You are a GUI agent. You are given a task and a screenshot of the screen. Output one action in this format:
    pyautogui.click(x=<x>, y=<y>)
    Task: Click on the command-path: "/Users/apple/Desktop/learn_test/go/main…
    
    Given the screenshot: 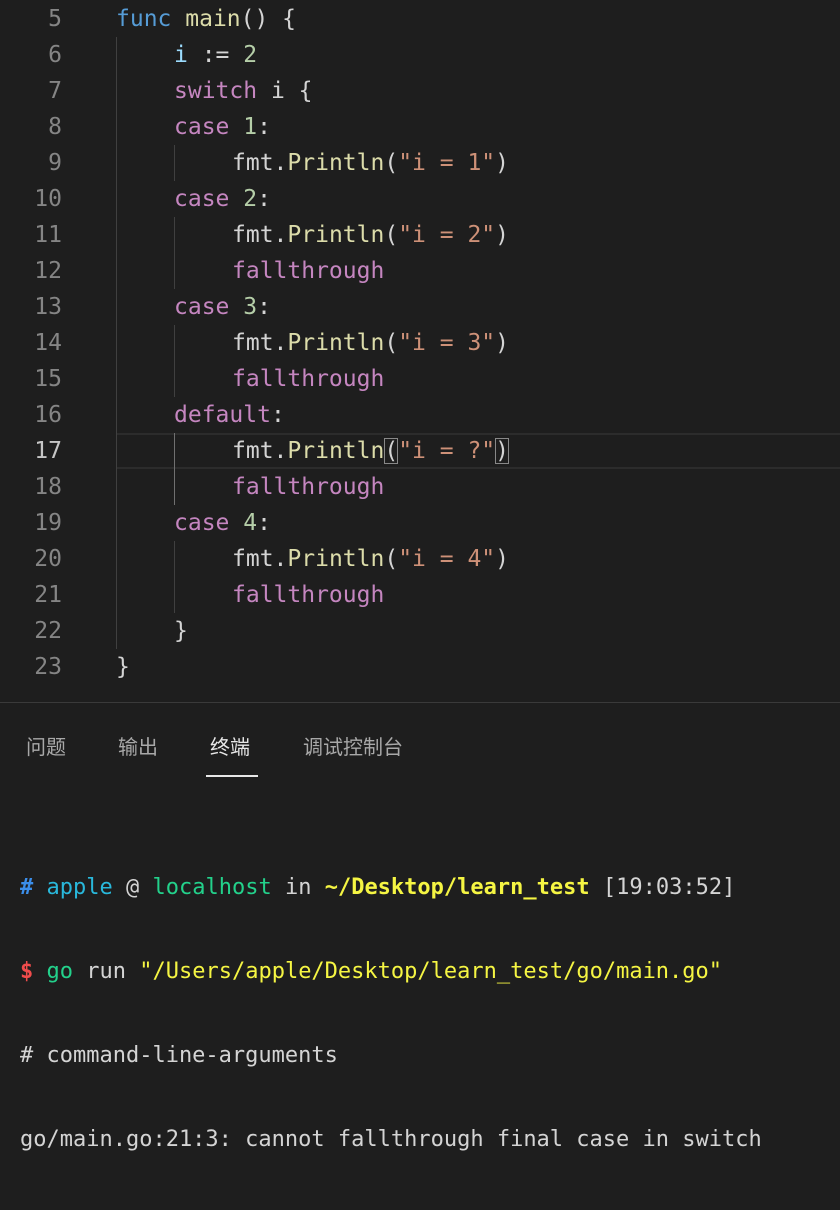 What is the action you would take?
    pyautogui.click(x=431, y=971)
    